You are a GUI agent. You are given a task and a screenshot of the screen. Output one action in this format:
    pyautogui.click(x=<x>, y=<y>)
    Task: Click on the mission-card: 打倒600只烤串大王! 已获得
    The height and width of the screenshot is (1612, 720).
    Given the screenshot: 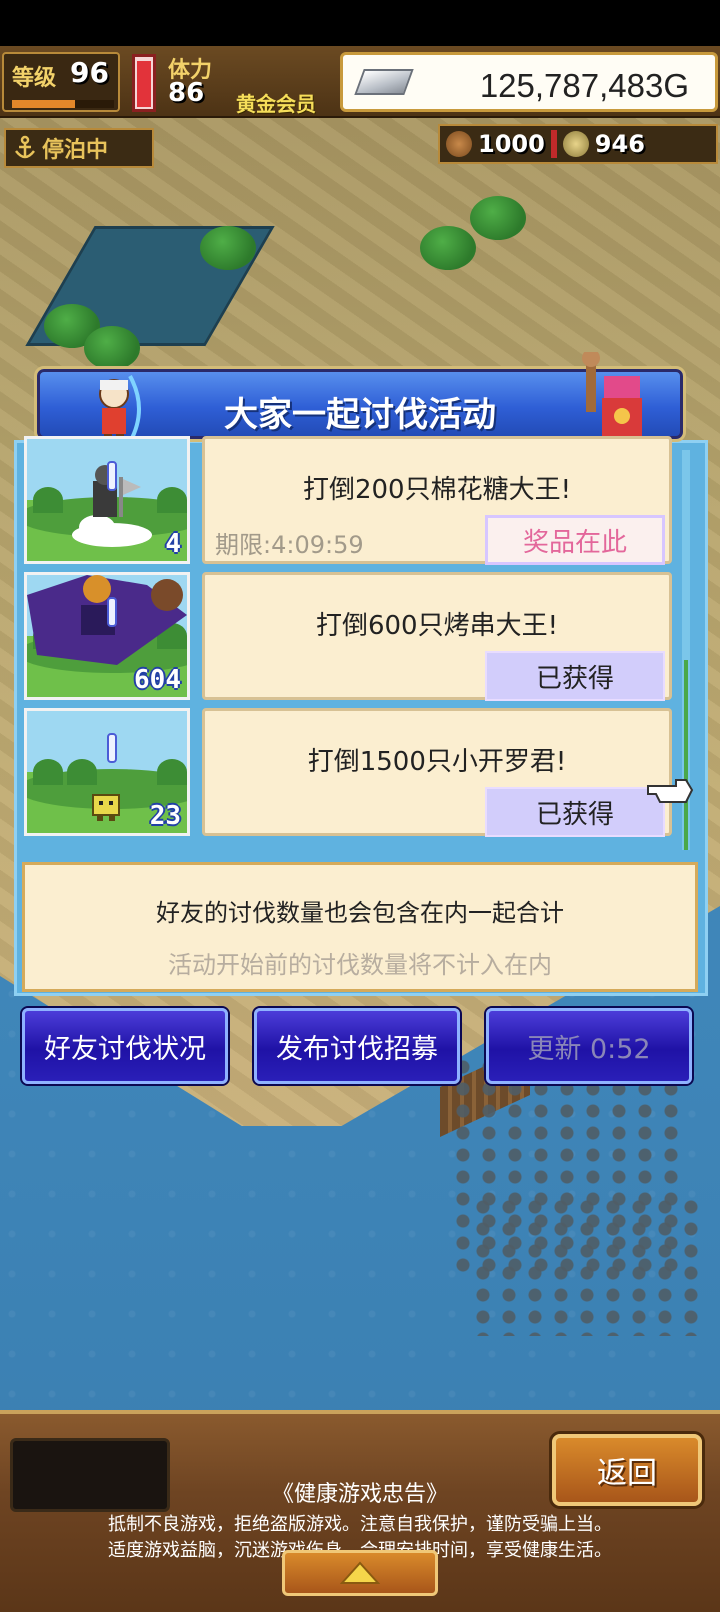 What is the action you would take?
    pyautogui.click(x=437, y=636)
    